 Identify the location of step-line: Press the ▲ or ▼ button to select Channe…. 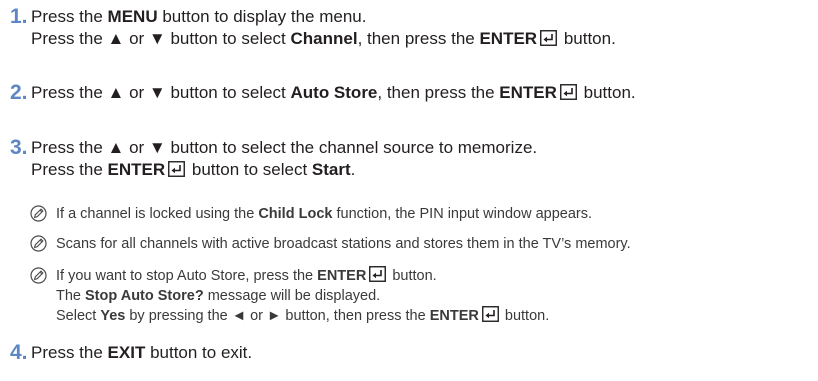
(323, 39).